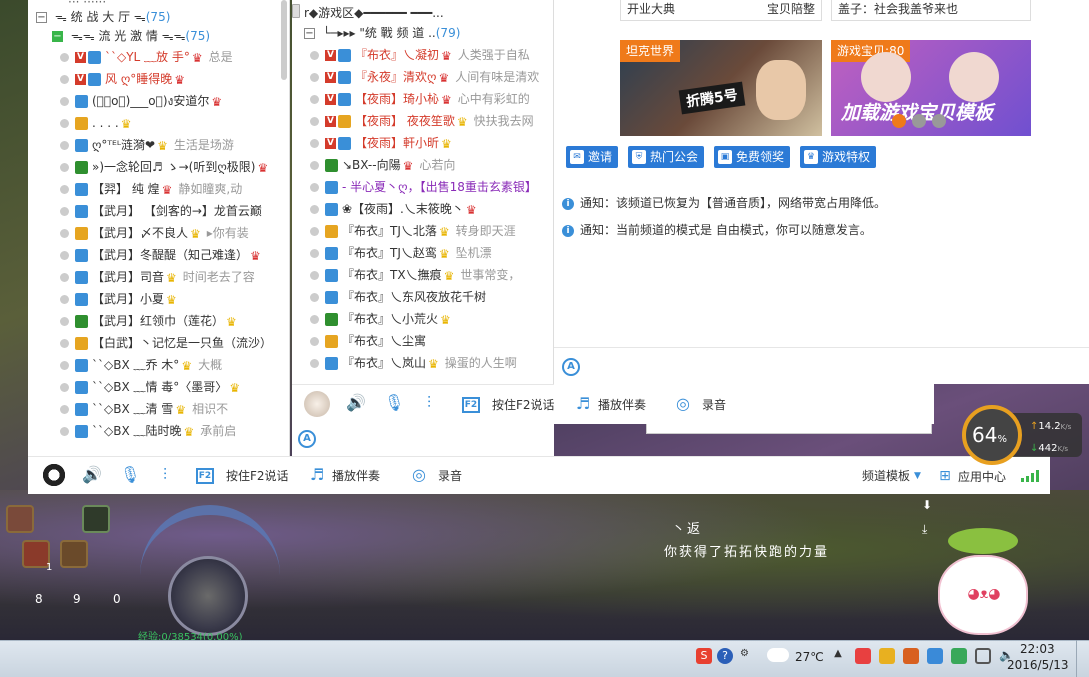 The height and width of the screenshot is (677, 1089). I want to click on avatar-mid, so click(317, 404).